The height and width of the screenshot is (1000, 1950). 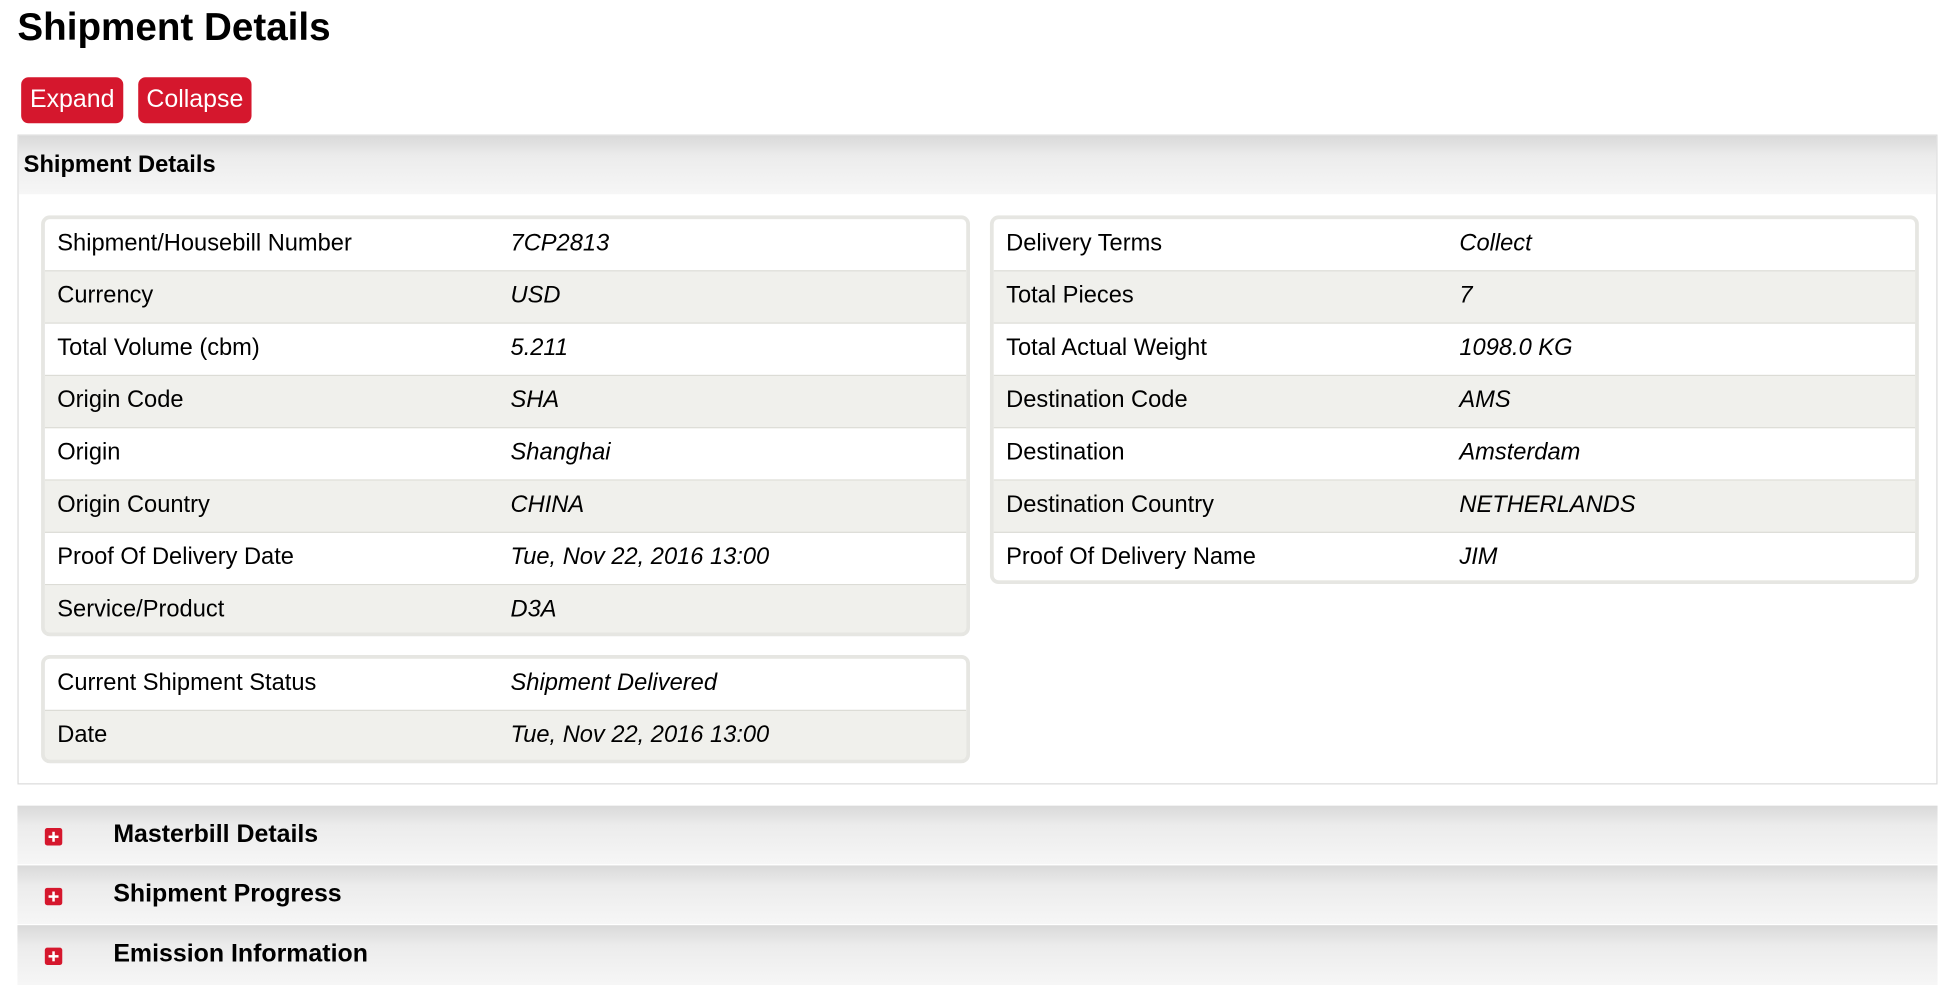 What do you see at coordinates (1097, 400) in the screenshot?
I see `field-label: Destination Code` at bounding box center [1097, 400].